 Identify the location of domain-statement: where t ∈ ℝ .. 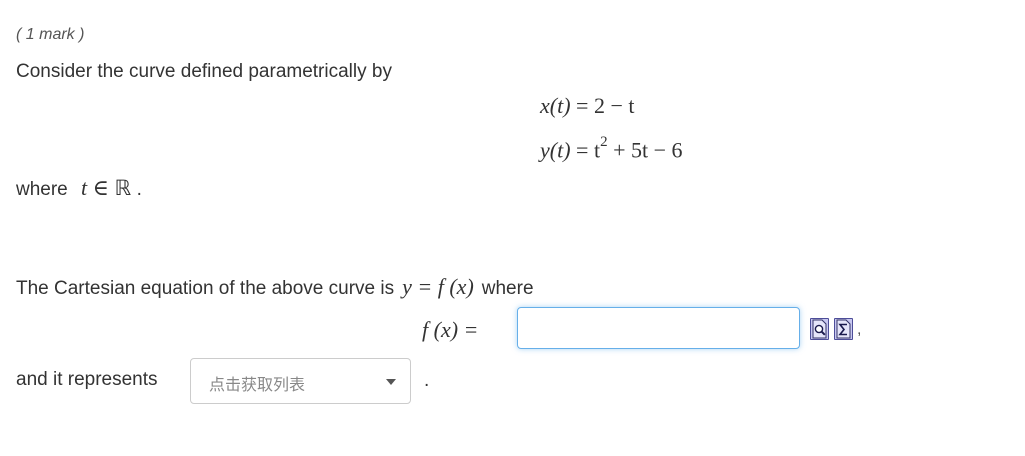
(79, 188).